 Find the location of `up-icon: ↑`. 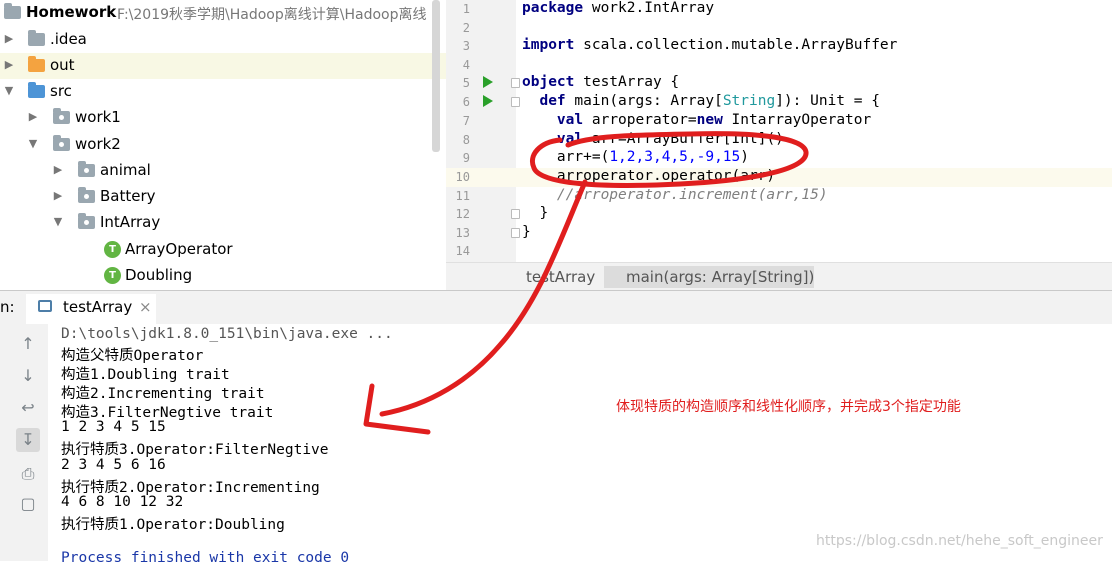

up-icon: ↑ is located at coordinates (28, 343).